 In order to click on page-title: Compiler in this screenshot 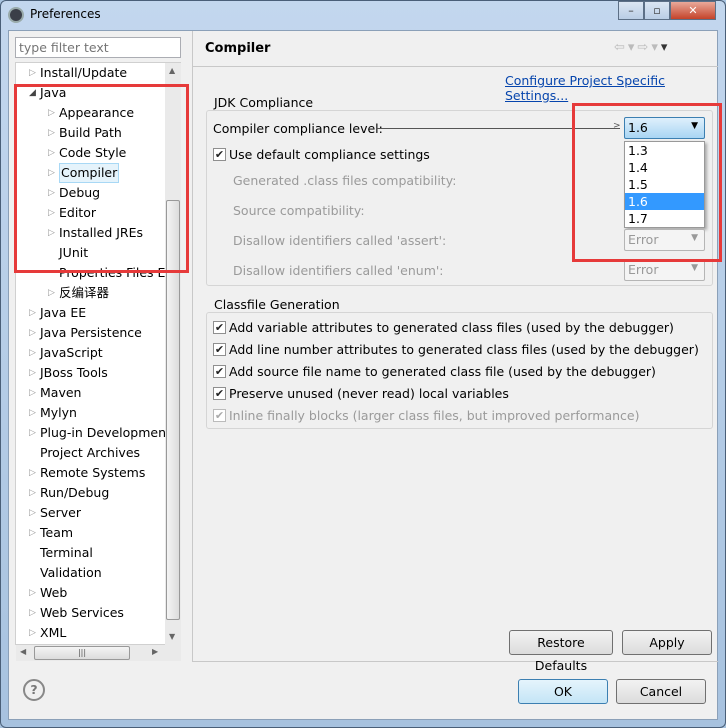, I will do `click(238, 48)`.